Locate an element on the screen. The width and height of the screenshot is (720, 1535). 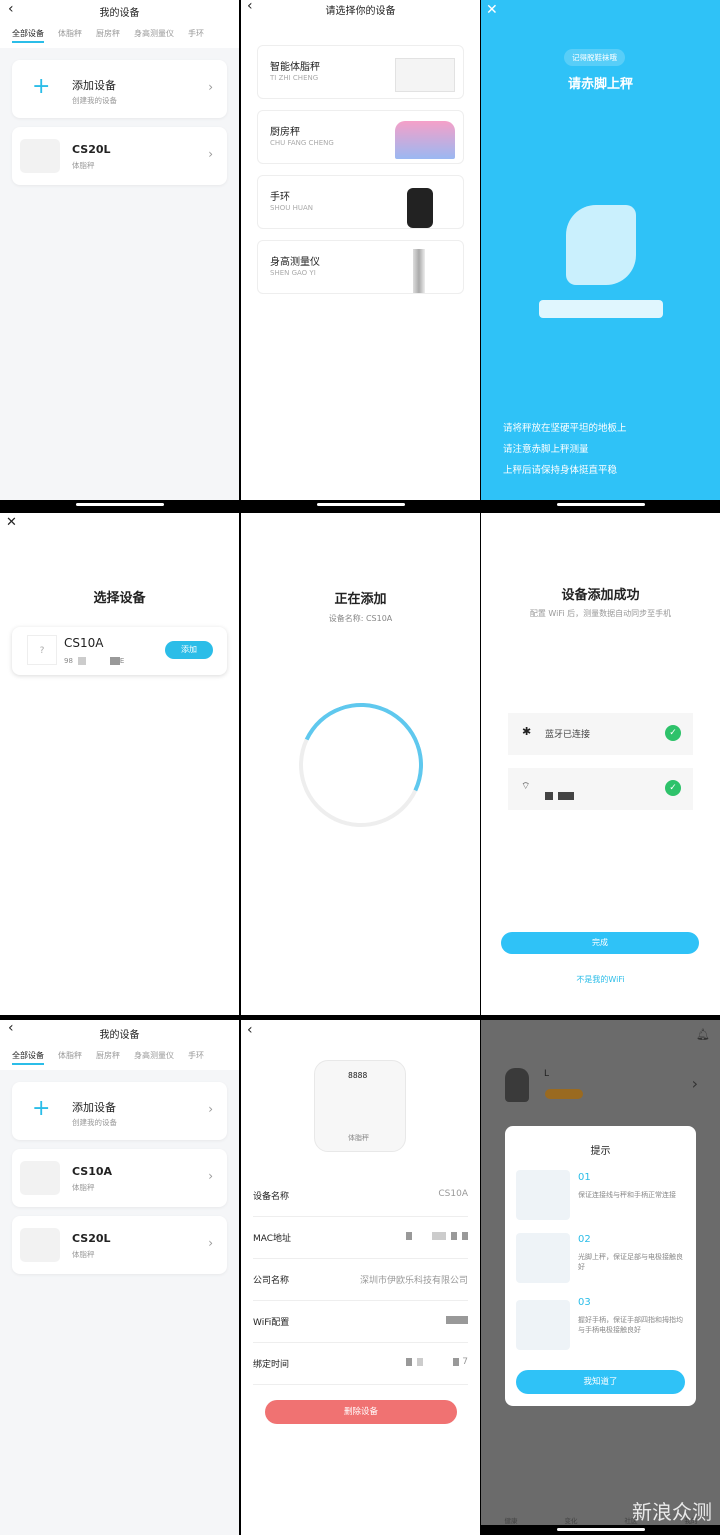
category-height: 身高测量仪 SHEN GAO YI is located at coordinates (360, 267).